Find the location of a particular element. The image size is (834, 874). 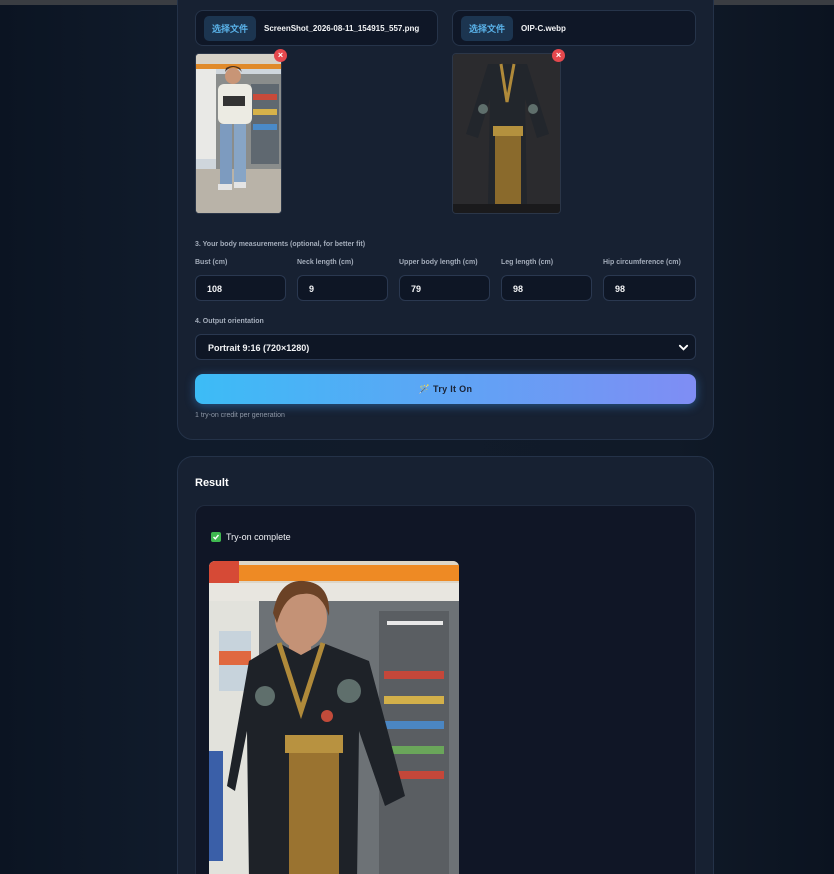

garment-preview-image is located at coordinates (506, 133).